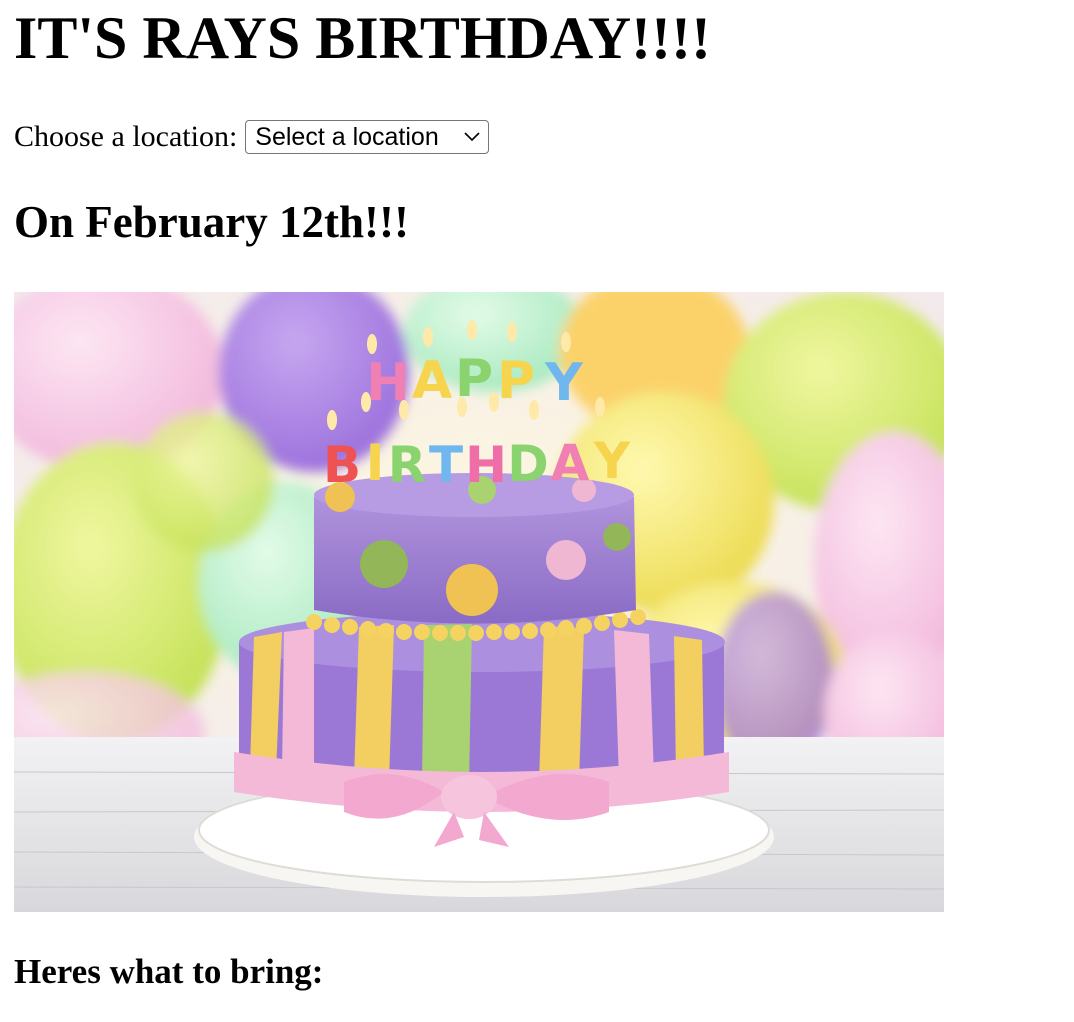 This screenshot has width=1074, height=1022. What do you see at coordinates (211, 222) in the screenshot?
I see `date-heading: On February 12th!!!` at bounding box center [211, 222].